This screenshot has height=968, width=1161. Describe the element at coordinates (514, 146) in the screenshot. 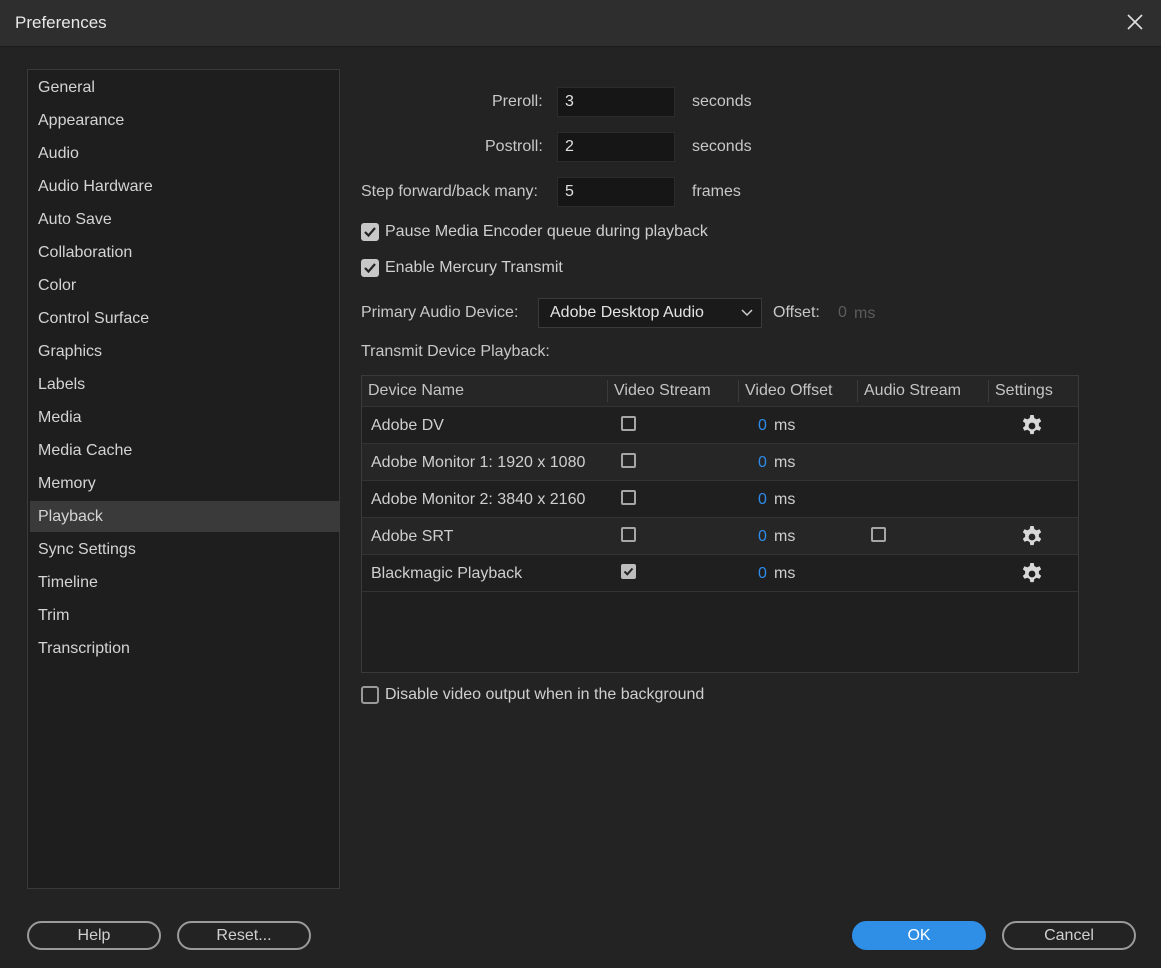

I see `postroll-label: Postroll:` at that location.